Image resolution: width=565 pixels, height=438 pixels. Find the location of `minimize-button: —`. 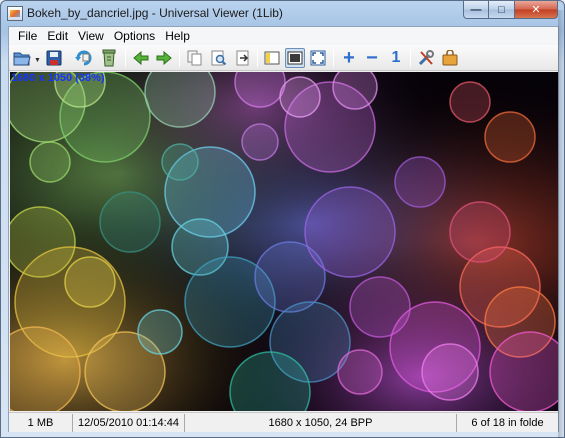

minimize-button: — is located at coordinates (476, 10).